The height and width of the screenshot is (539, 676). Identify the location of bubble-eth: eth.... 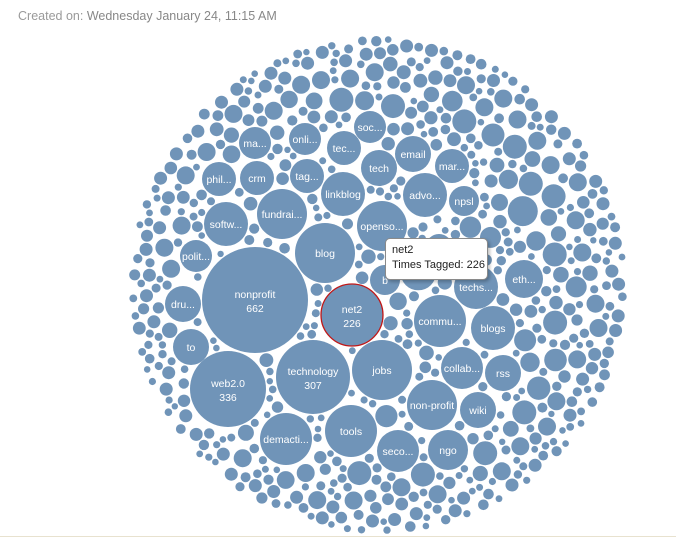
(524, 279).